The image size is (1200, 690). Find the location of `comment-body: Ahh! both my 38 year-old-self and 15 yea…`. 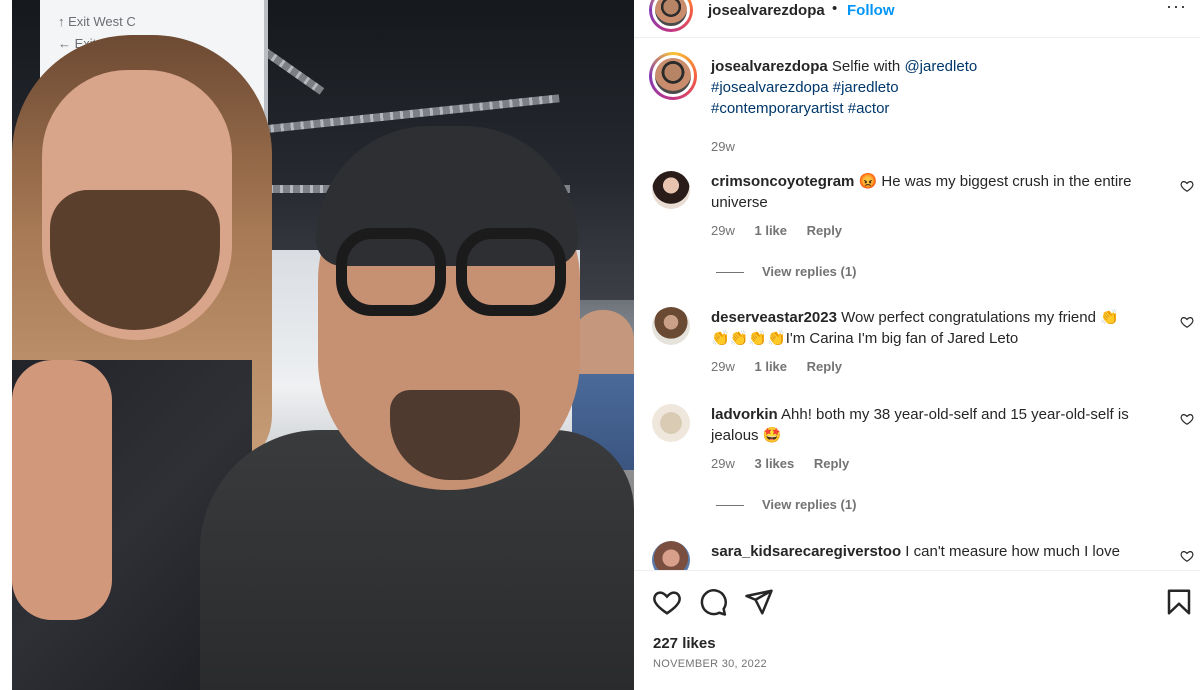

comment-body: Ahh! both my 38 year-old-self and 15 yea… is located at coordinates (955, 414).